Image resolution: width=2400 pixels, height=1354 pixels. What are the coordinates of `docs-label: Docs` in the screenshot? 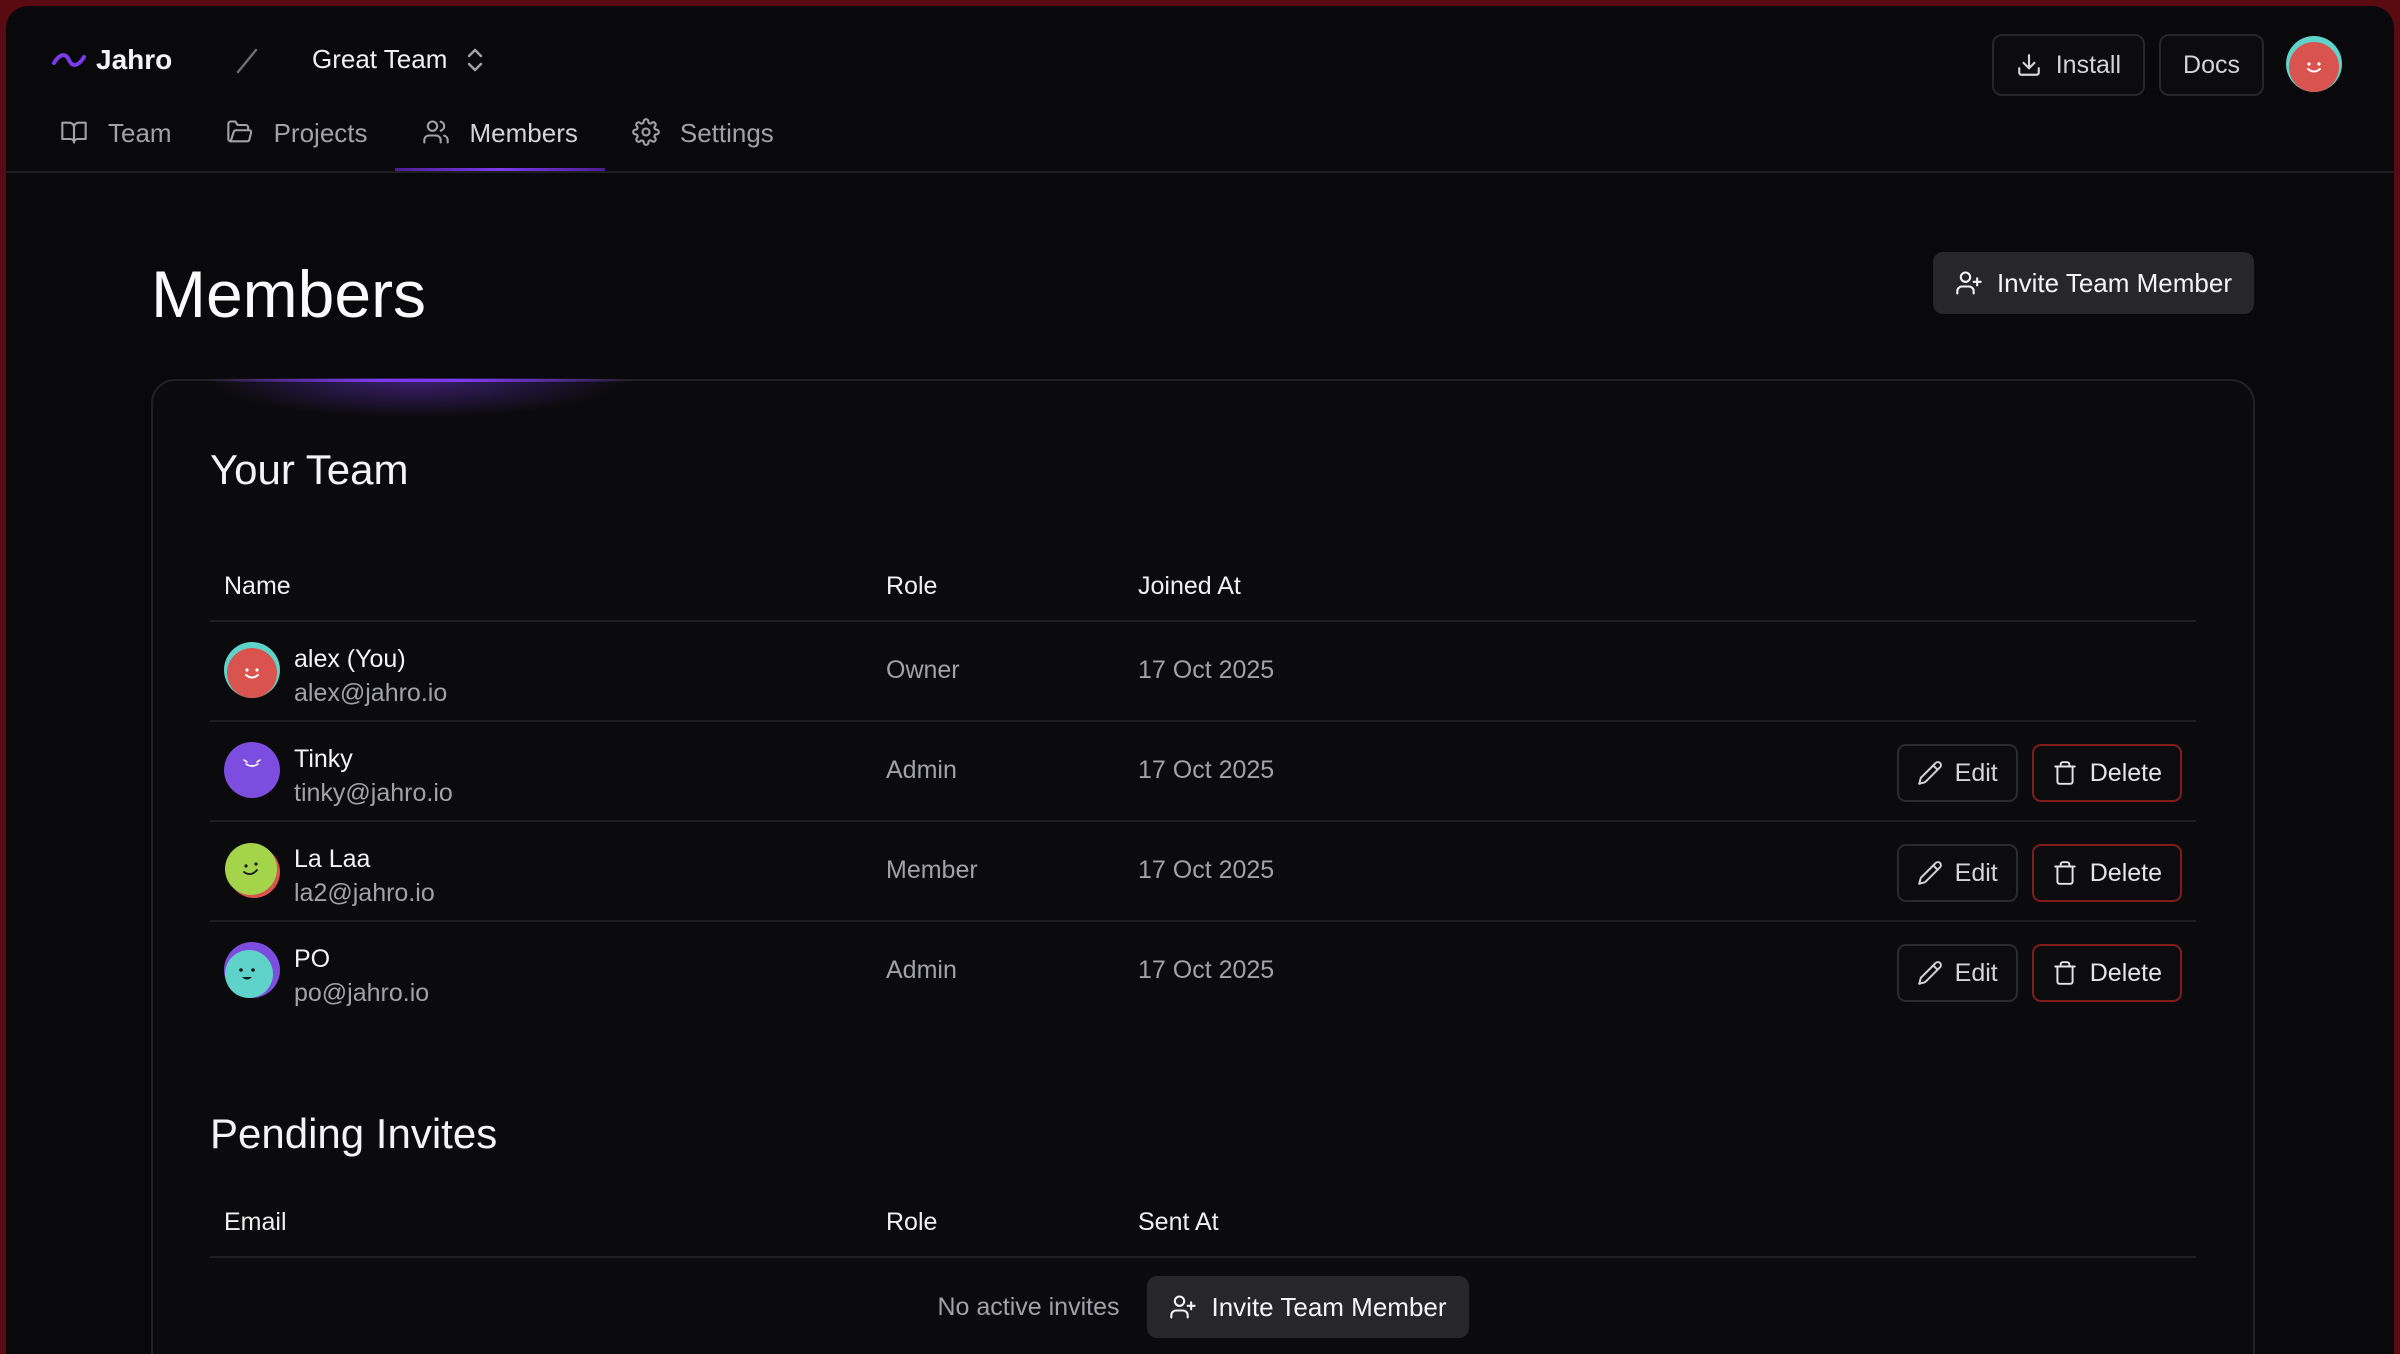 It's located at (2211, 64).